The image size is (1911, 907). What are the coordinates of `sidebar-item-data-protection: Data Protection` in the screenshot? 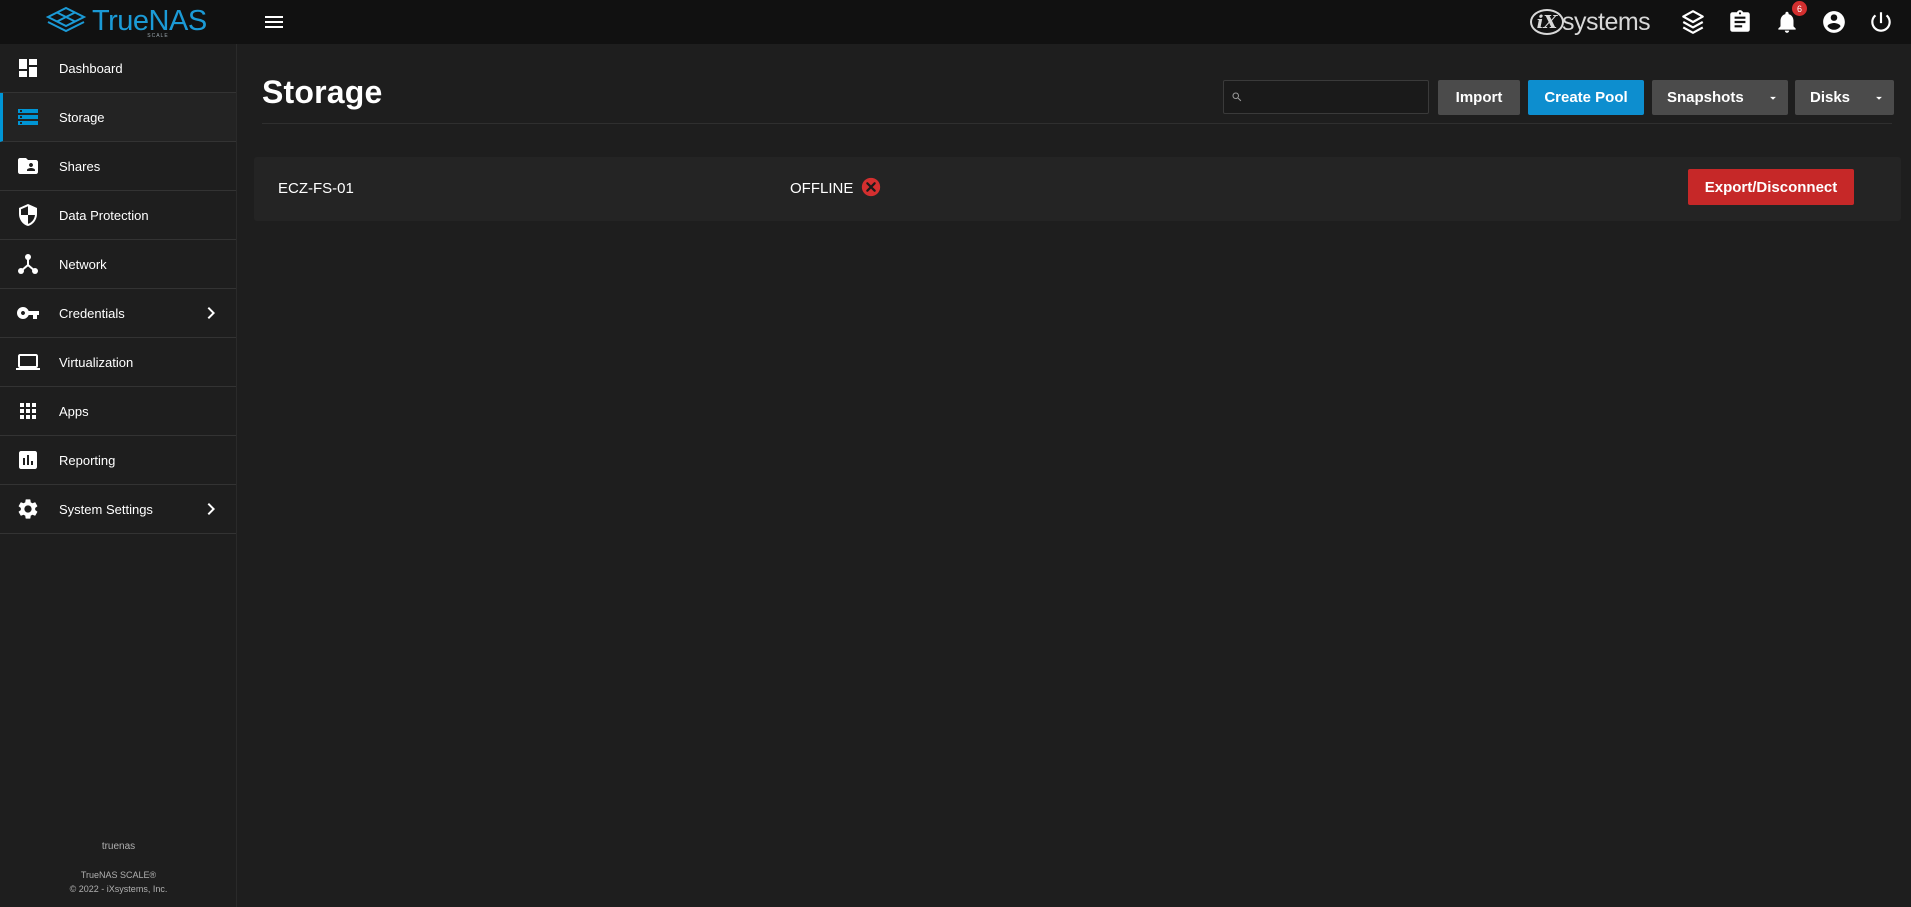 It's located at (118, 215).